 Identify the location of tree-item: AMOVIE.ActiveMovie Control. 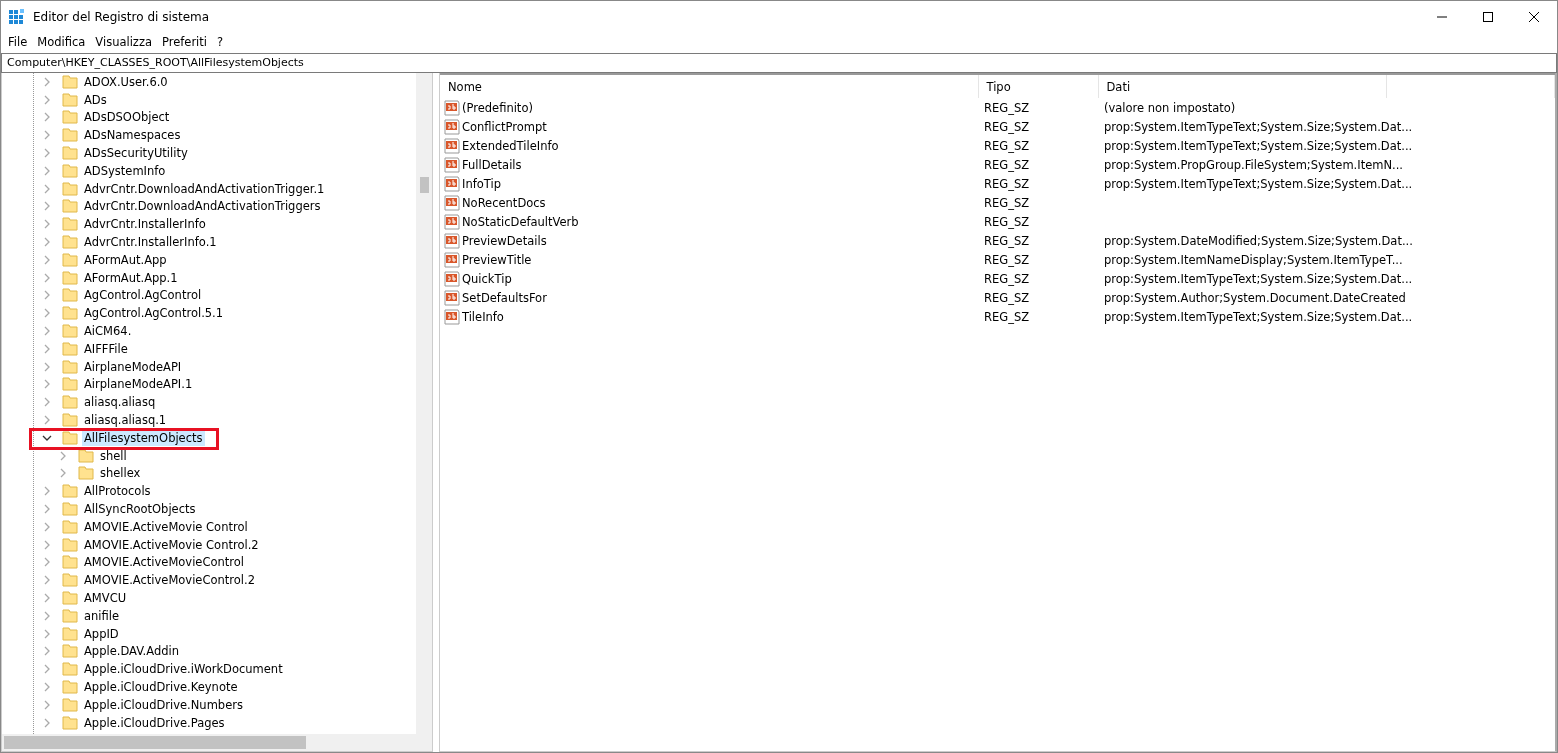
(166, 526).